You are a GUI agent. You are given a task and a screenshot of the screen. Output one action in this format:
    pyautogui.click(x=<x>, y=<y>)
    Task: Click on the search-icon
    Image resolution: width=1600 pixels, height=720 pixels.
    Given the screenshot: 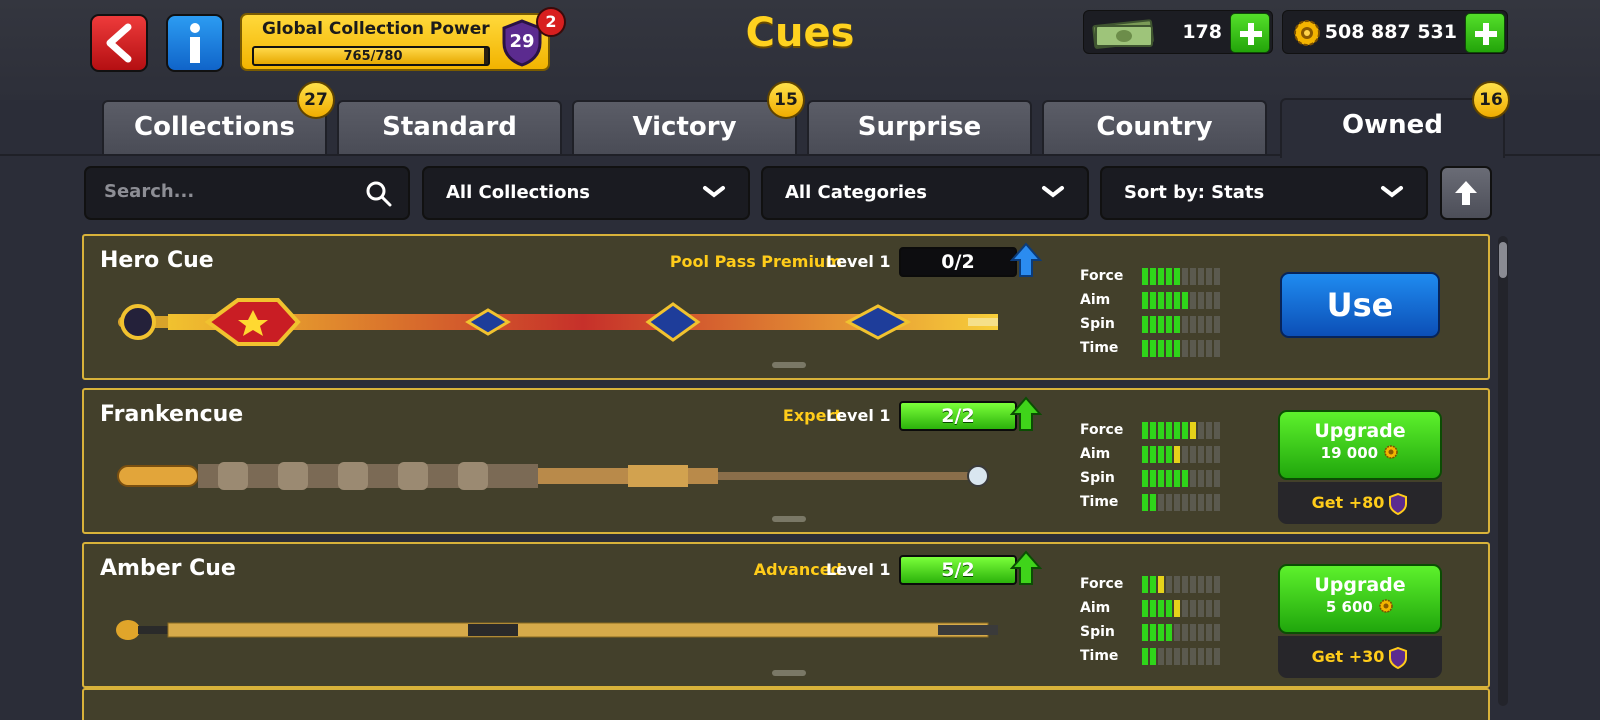 What is the action you would take?
    pyautogui.click(x=379, y=194)
    